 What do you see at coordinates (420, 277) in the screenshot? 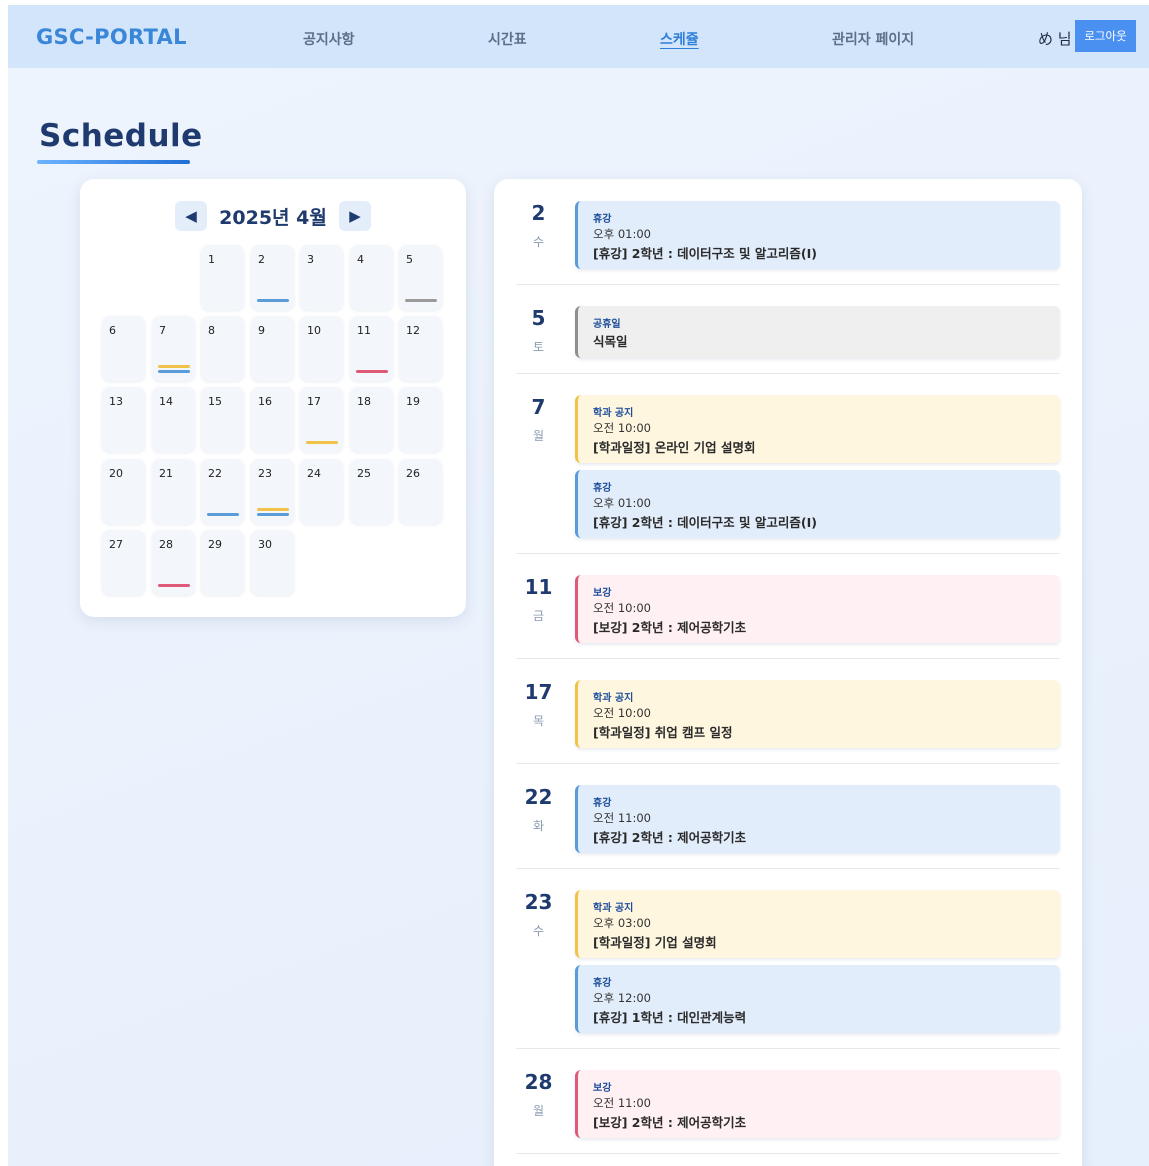
I see `calendar-day: 5` at bounding box center [420, 277].